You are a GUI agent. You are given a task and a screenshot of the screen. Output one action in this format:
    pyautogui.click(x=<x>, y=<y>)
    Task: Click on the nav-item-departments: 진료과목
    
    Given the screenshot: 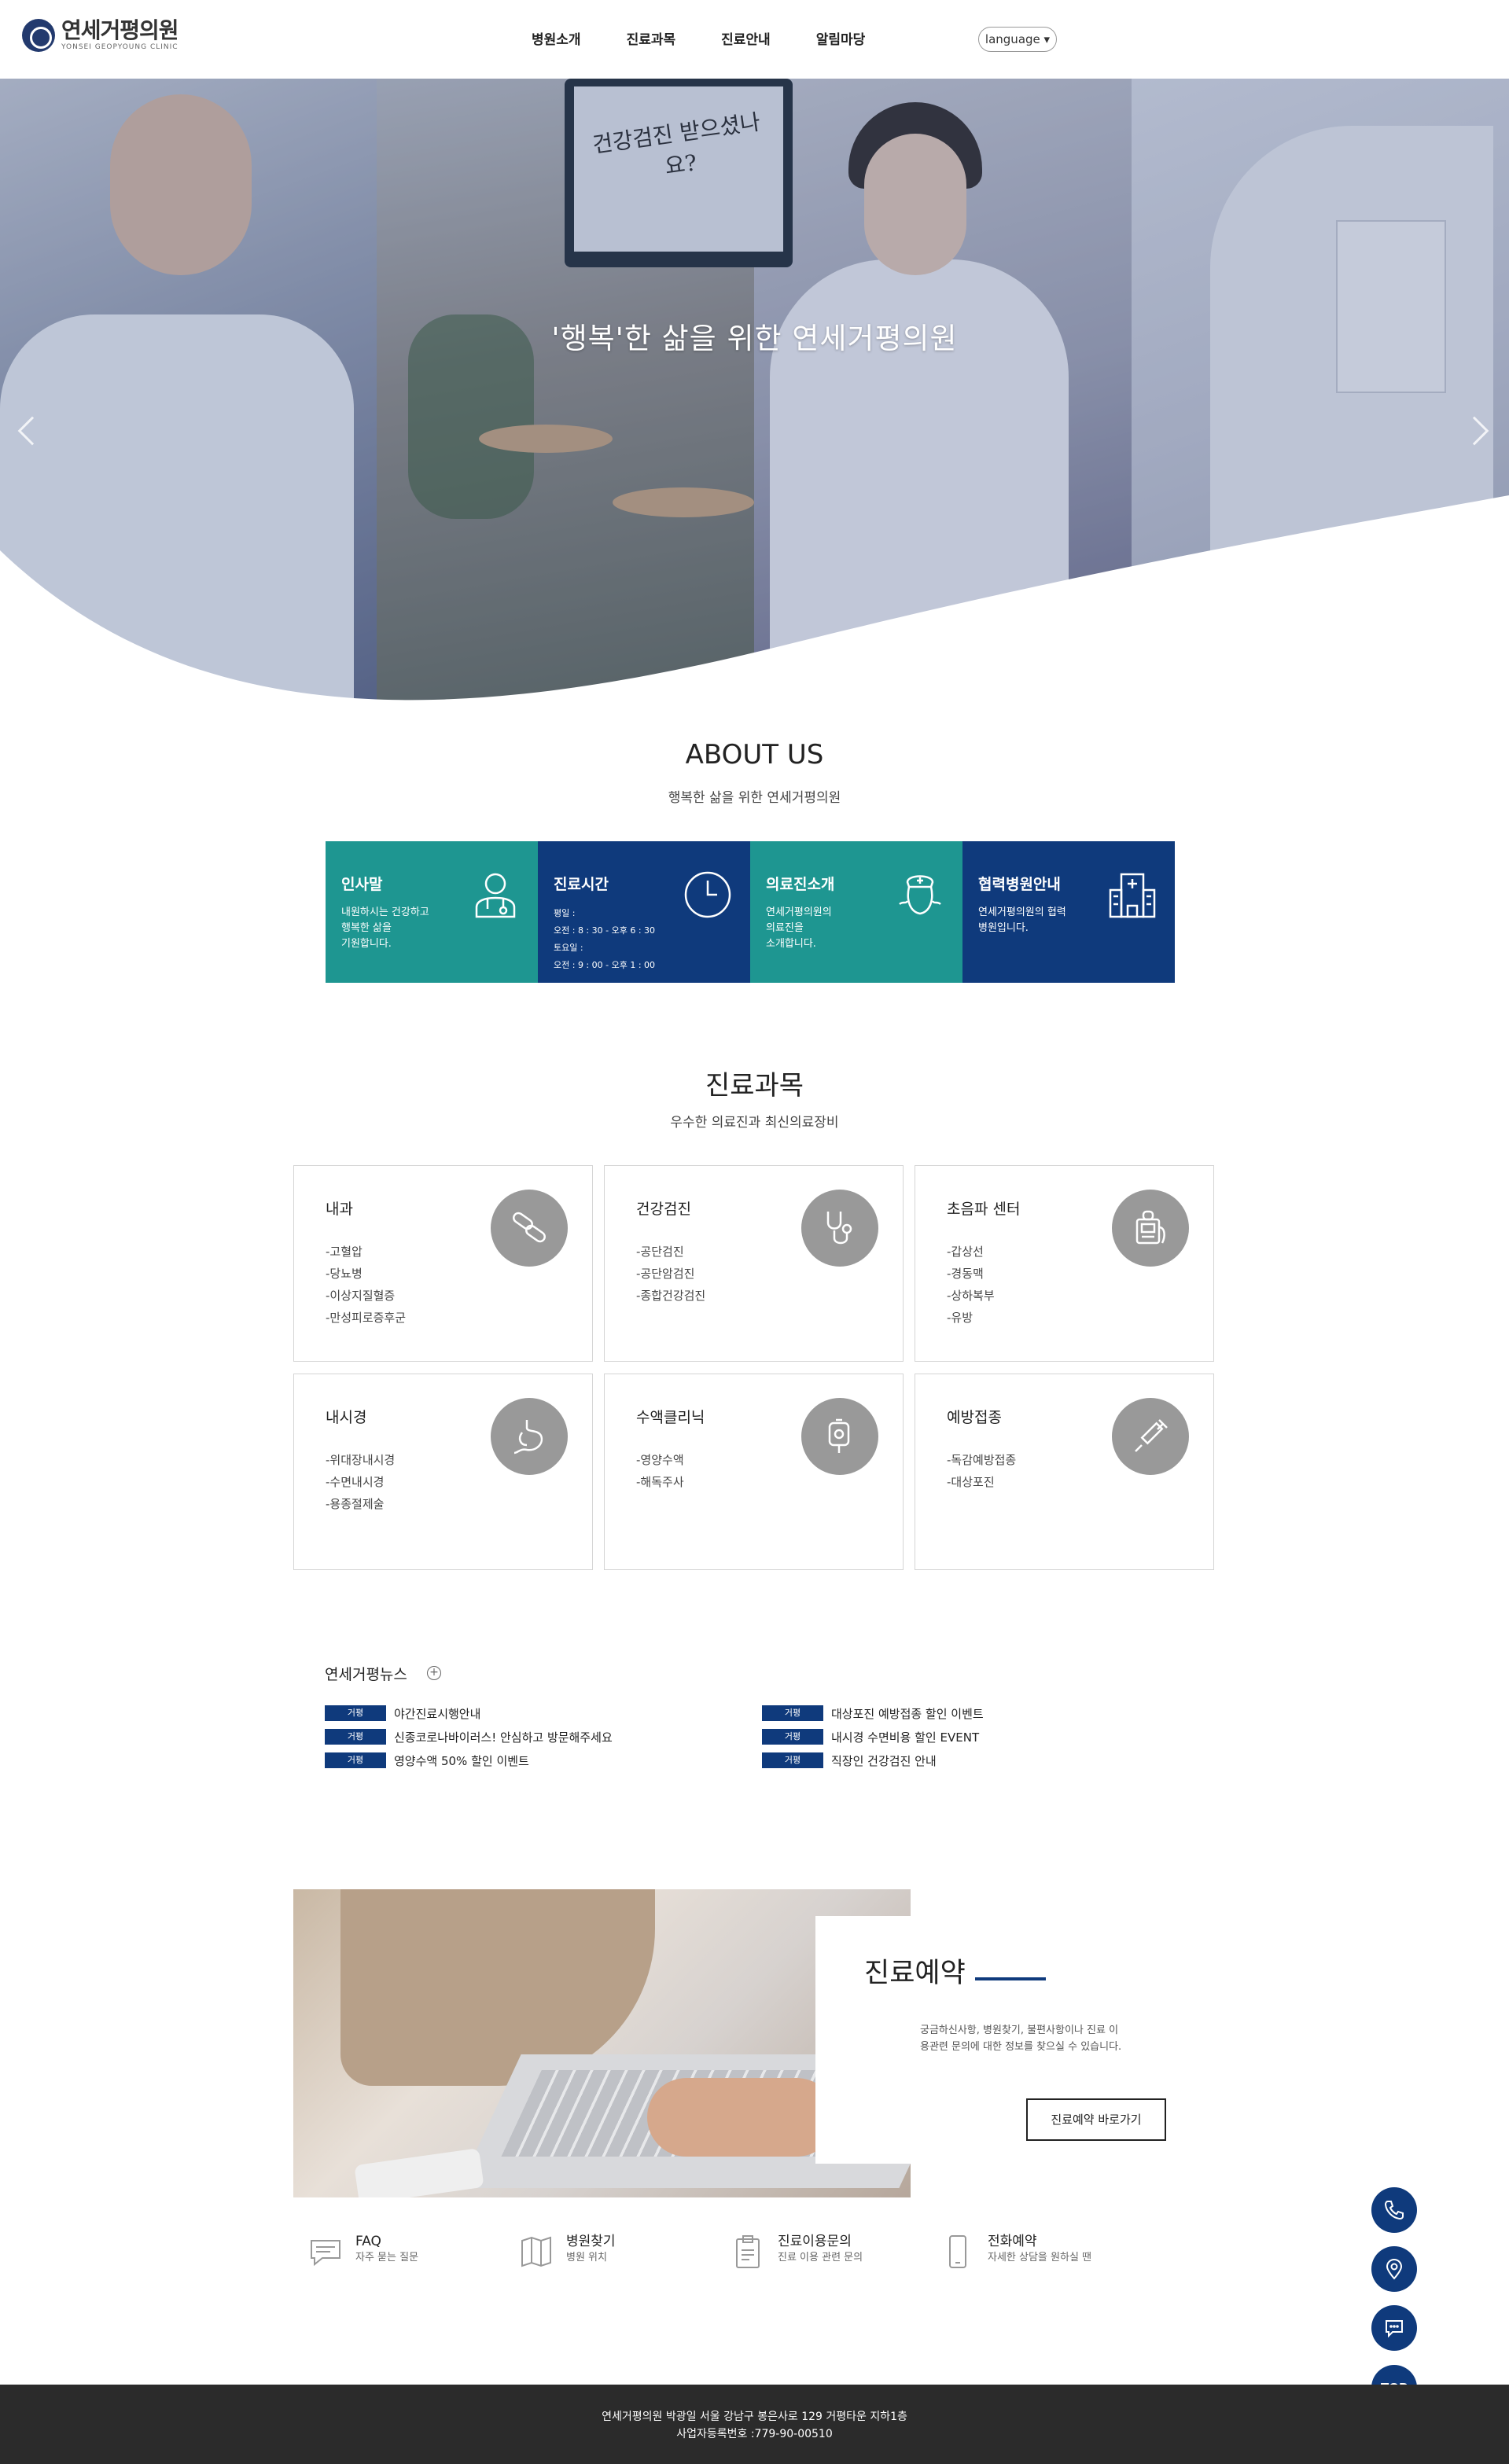 What is the action you would take?
    pyautogui.click(x=651, y=38)
    